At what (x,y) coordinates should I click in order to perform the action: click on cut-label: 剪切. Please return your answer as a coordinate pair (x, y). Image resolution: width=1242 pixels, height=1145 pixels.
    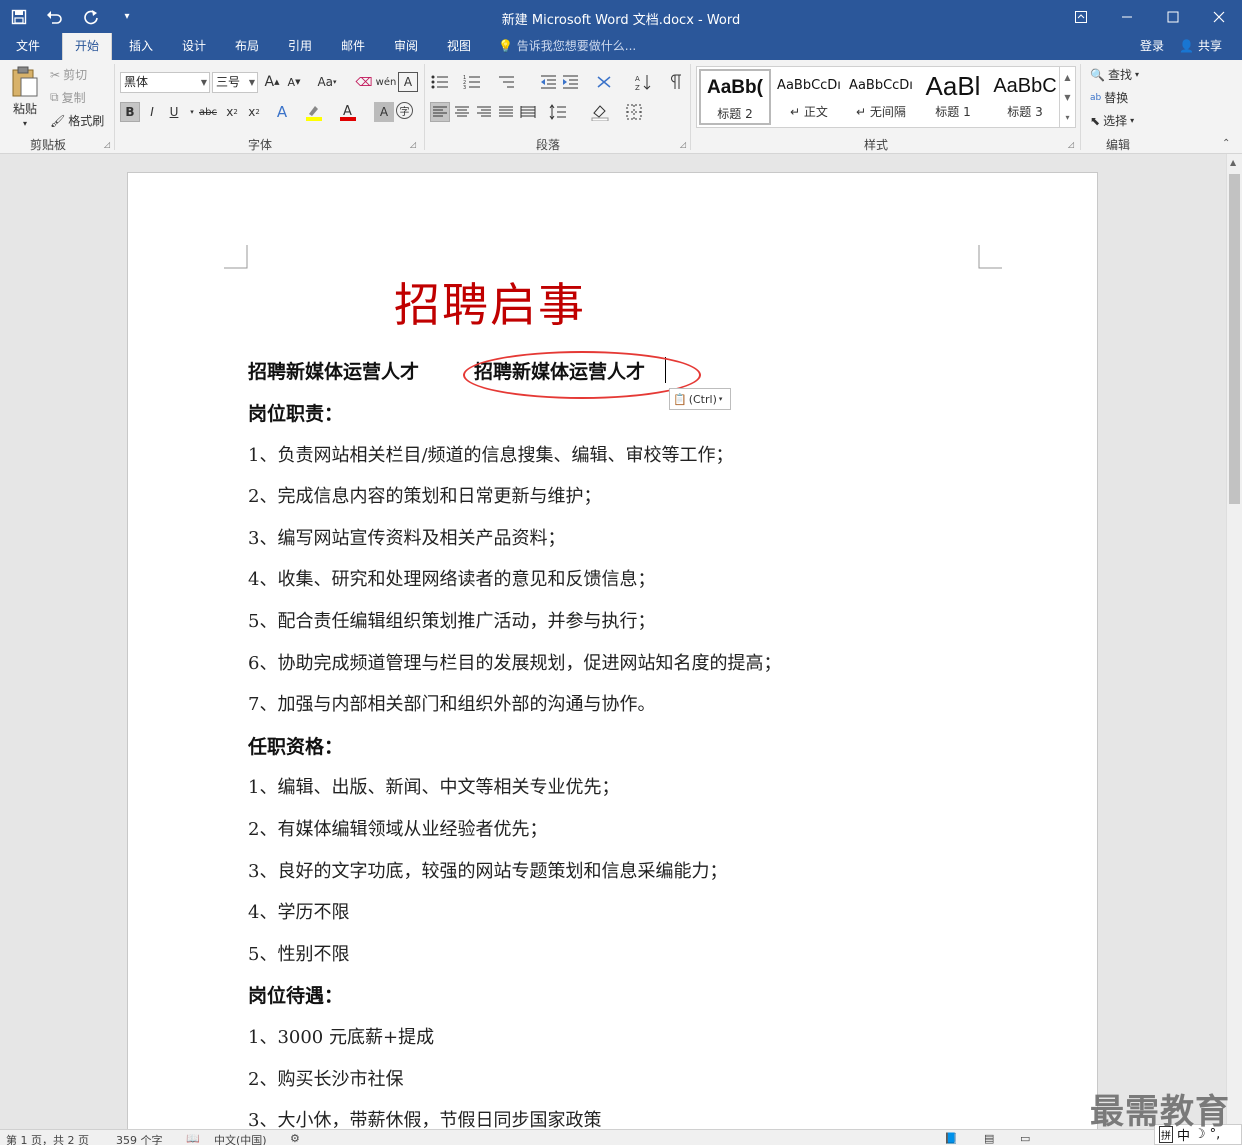
    Looking at the image, I should click on (75, 75).